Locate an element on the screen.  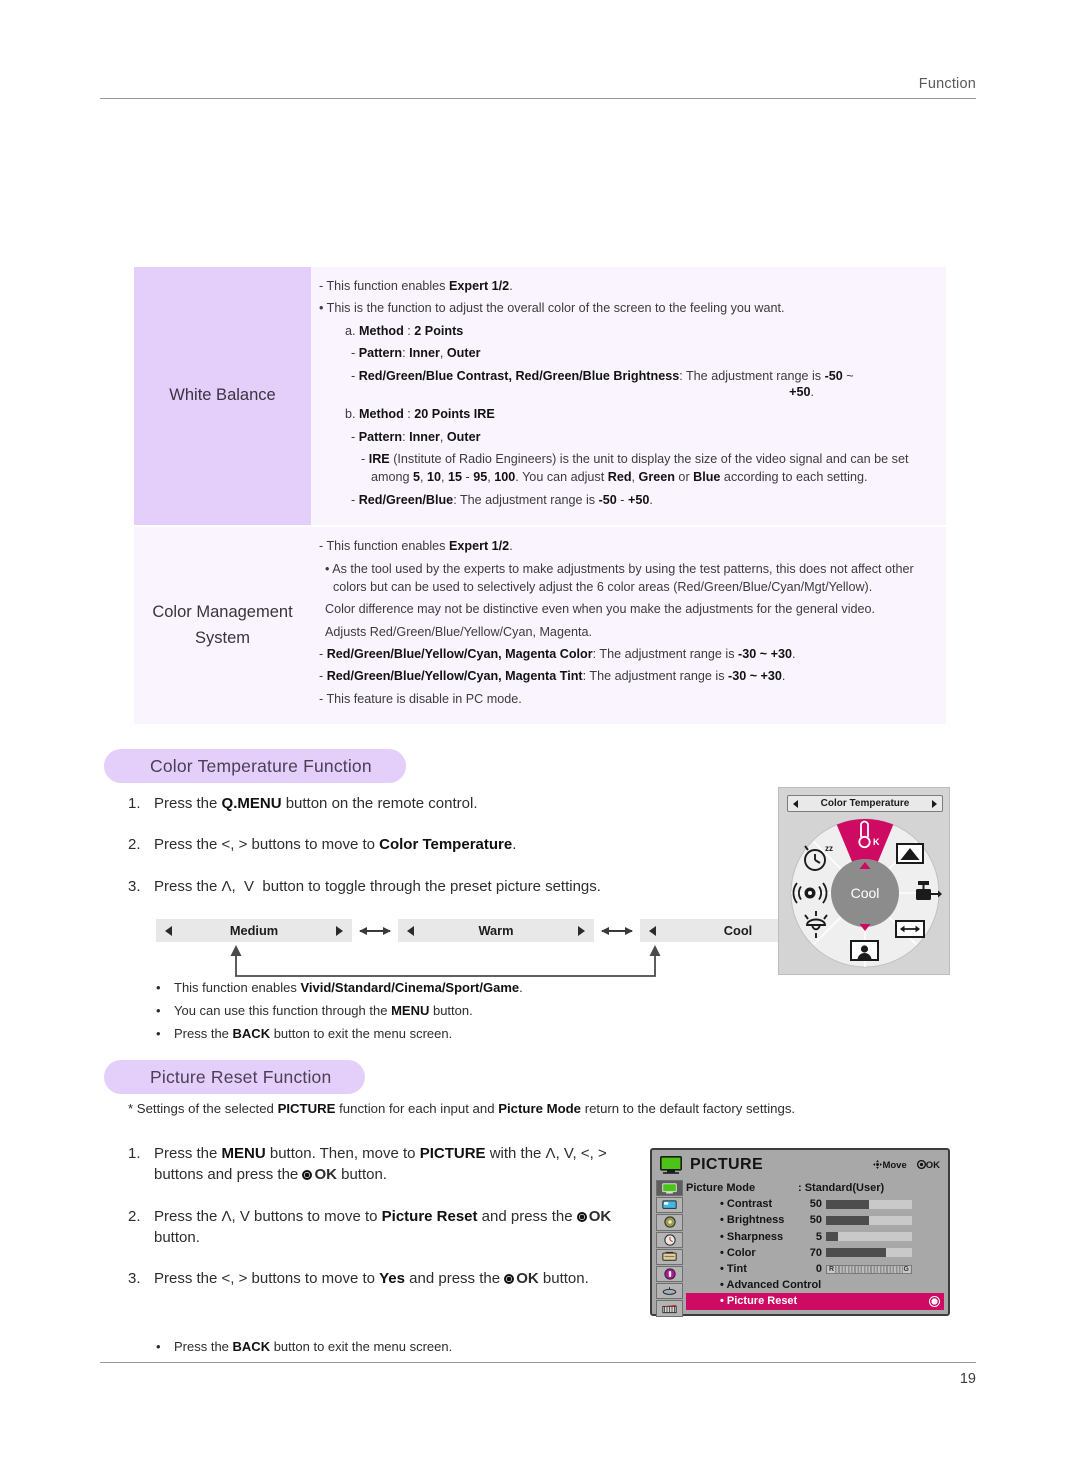
lock-option-icon is located at coordinates (669, 1257).